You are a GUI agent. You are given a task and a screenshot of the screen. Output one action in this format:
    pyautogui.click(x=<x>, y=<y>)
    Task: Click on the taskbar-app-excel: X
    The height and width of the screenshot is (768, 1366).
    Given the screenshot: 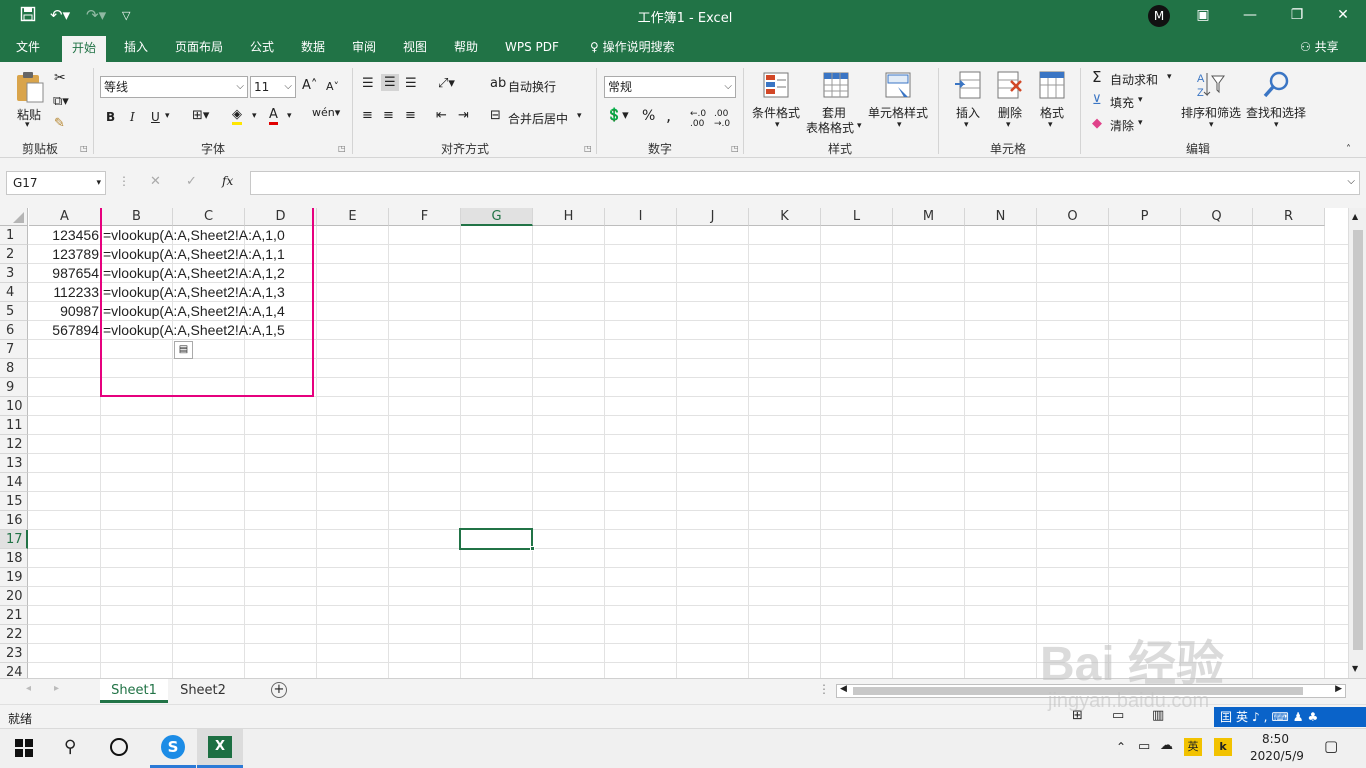 What is the action you would take?
    pyautogui.click(x=220, y=748)
    